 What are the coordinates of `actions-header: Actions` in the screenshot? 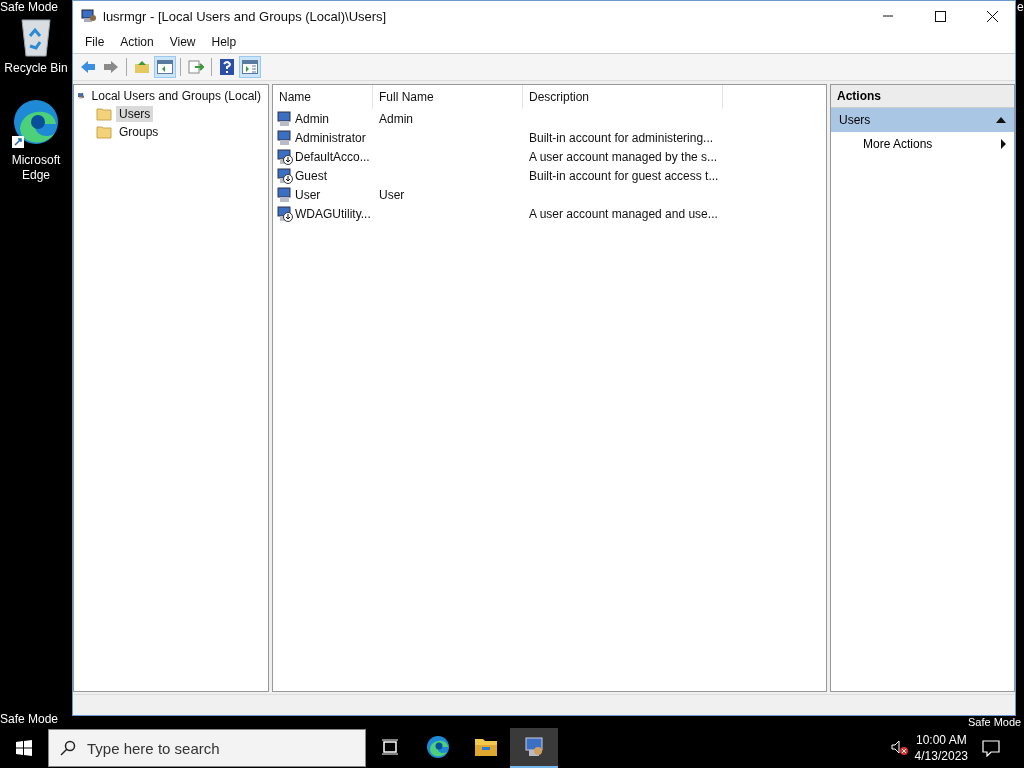 It's located at (922, 96).